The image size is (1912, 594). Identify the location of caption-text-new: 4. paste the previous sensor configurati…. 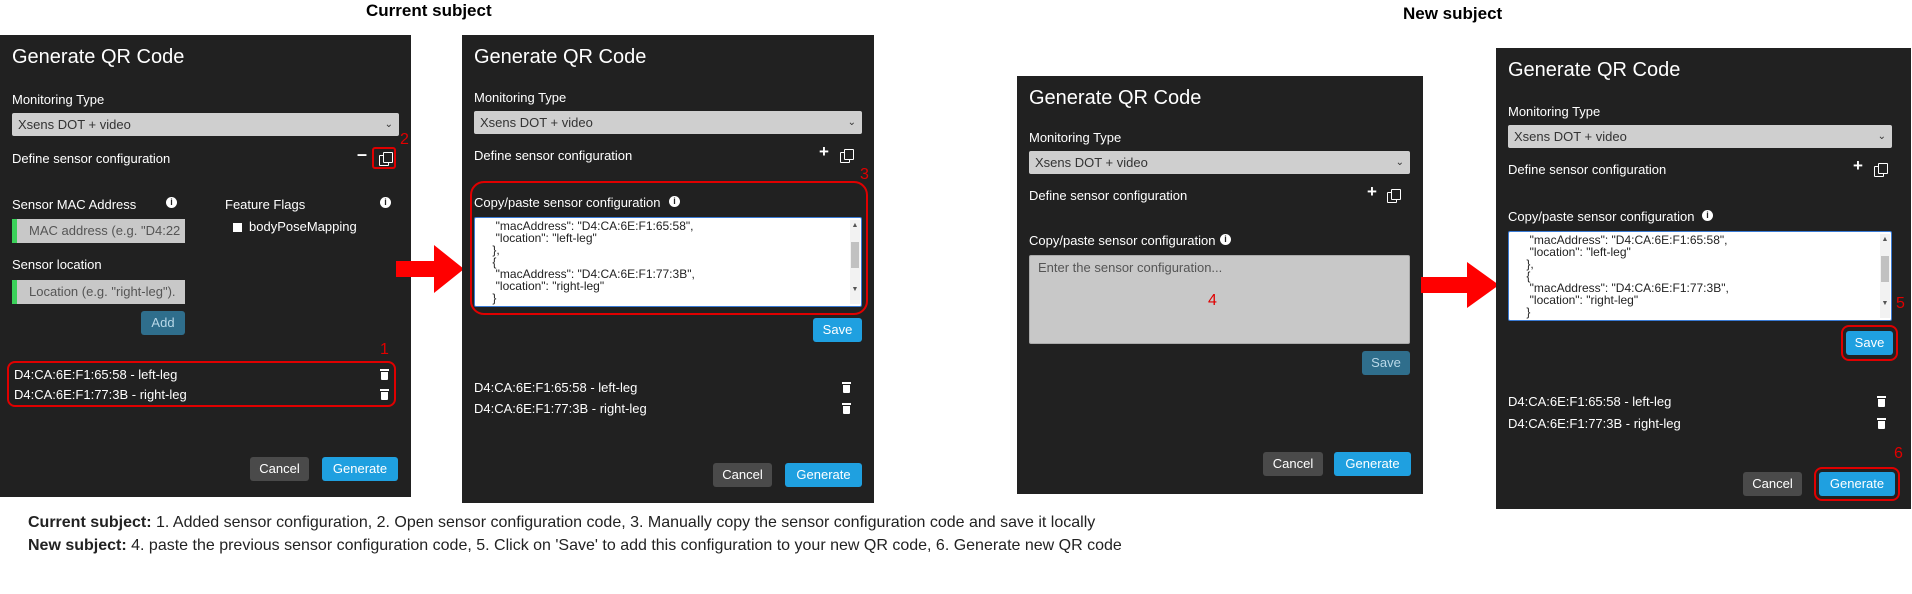
(624, 545).